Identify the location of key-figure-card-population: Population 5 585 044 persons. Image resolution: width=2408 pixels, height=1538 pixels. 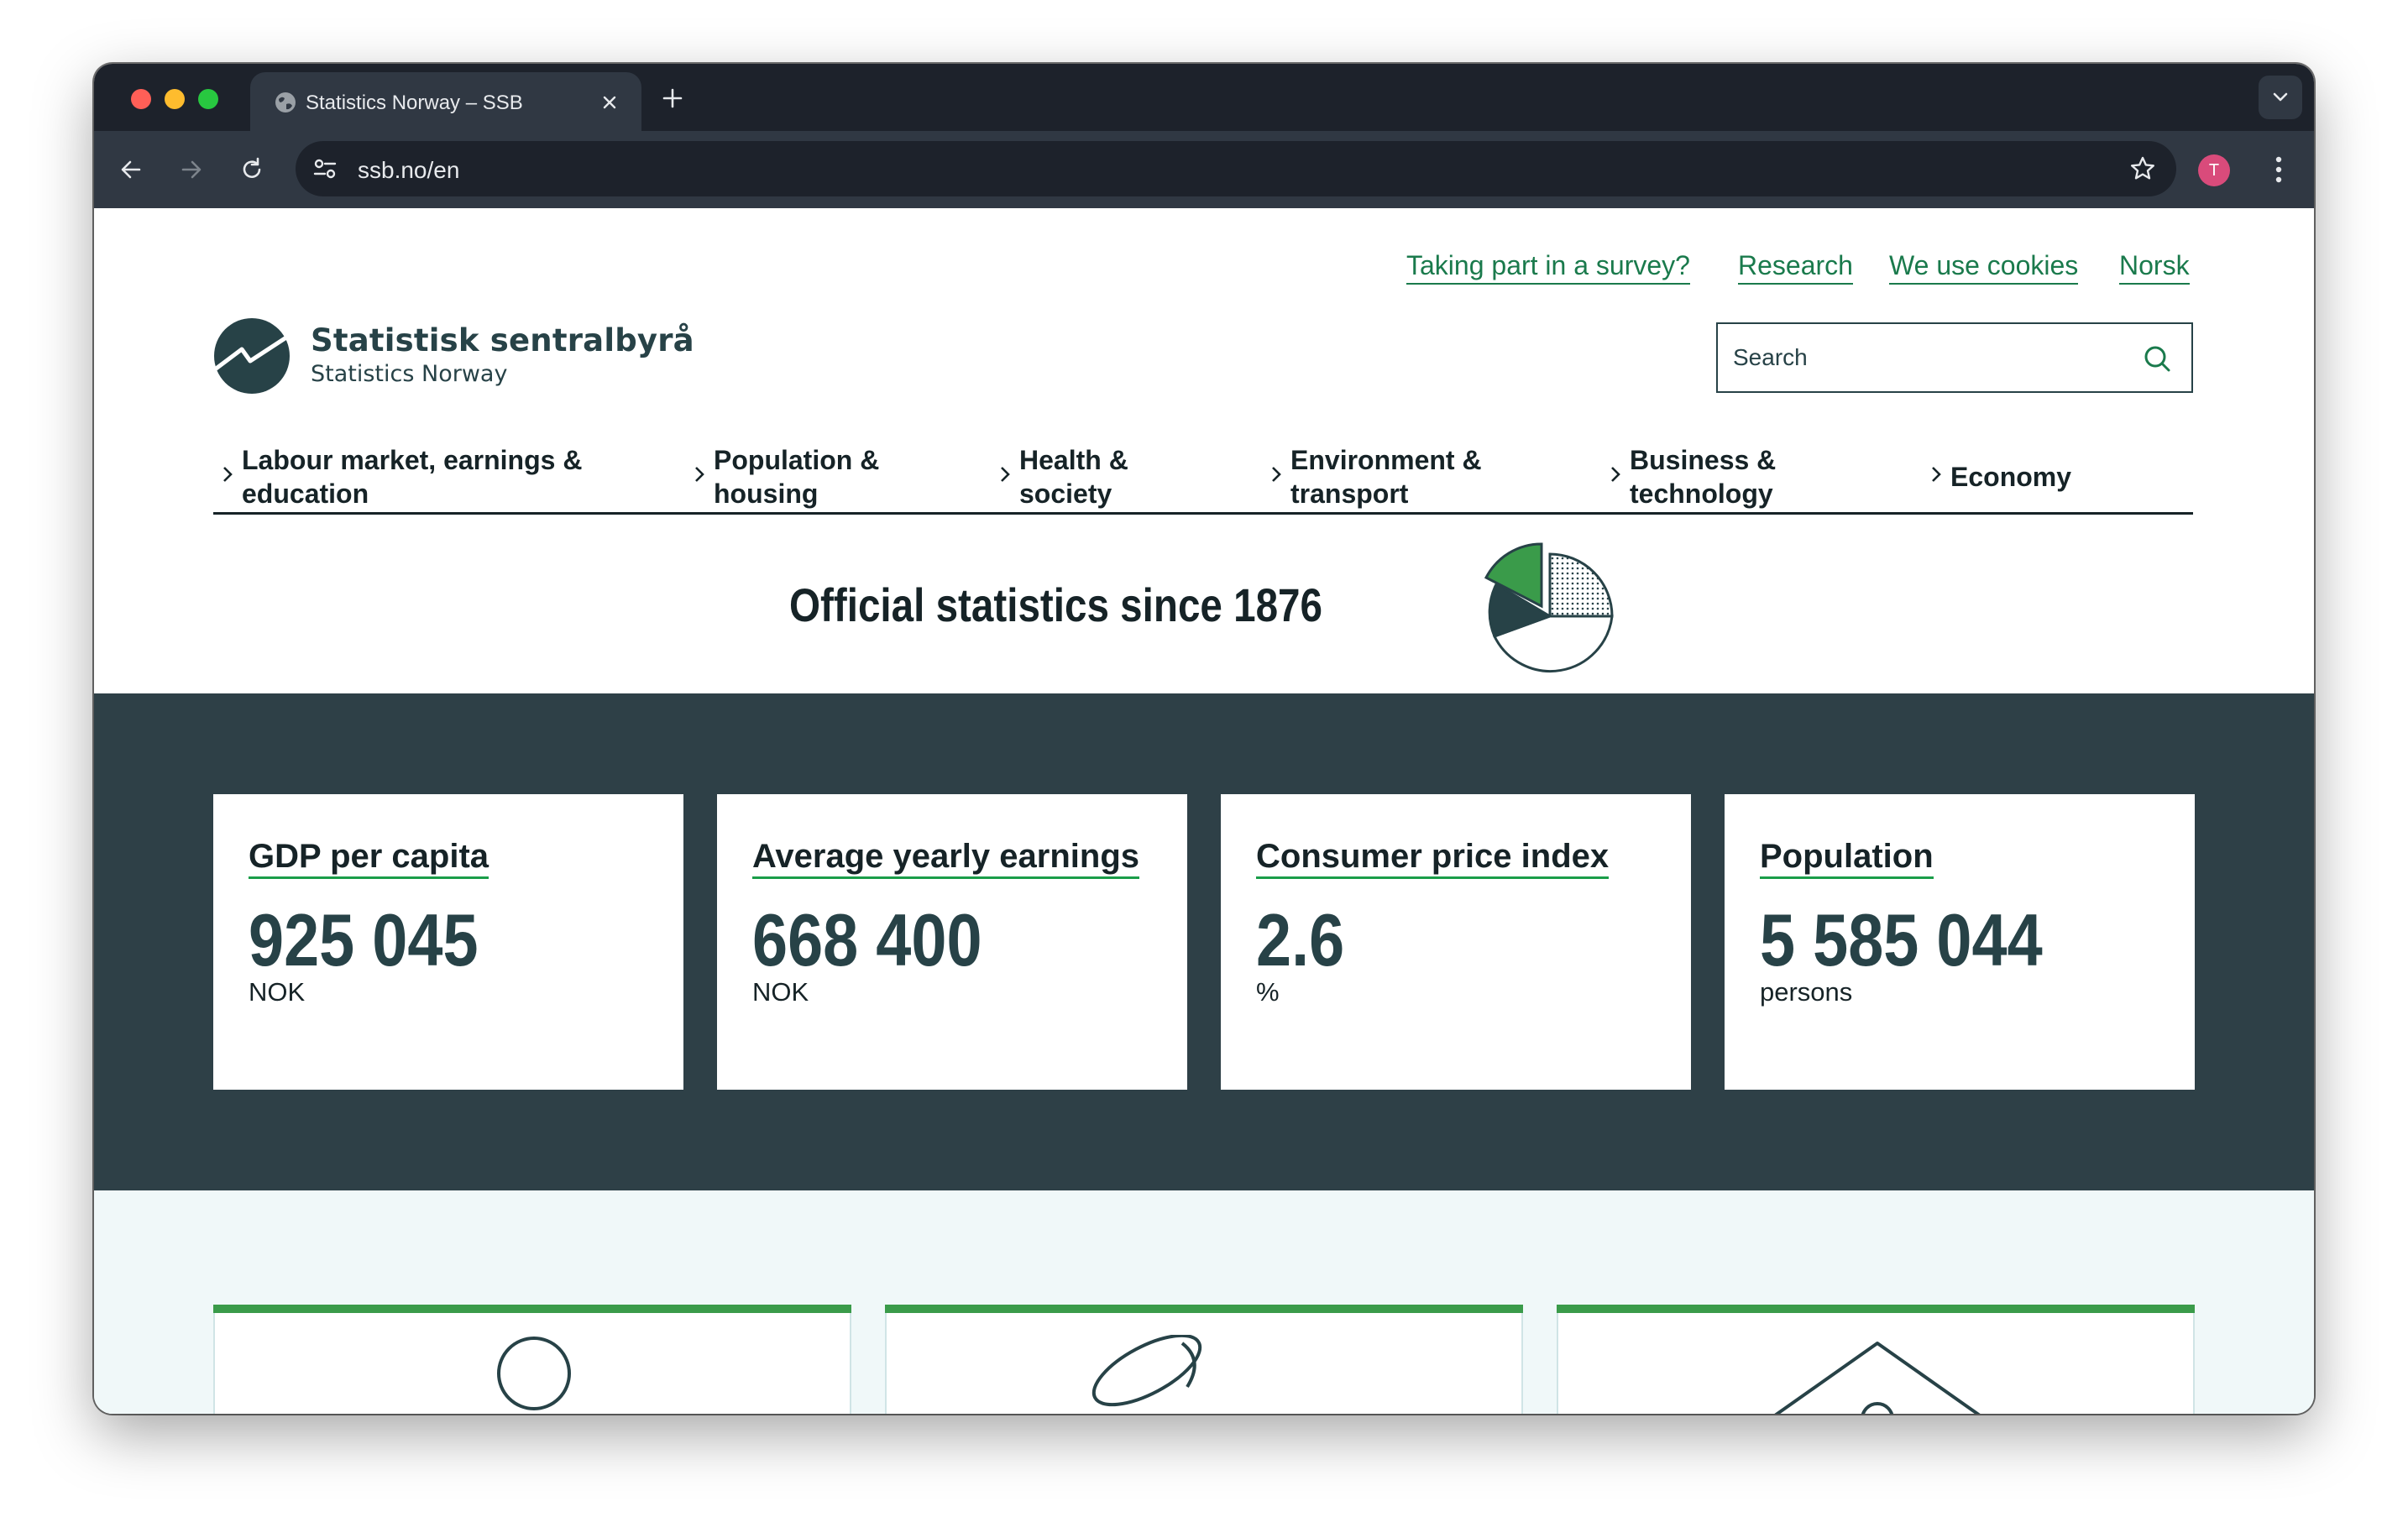
(1960, 942).